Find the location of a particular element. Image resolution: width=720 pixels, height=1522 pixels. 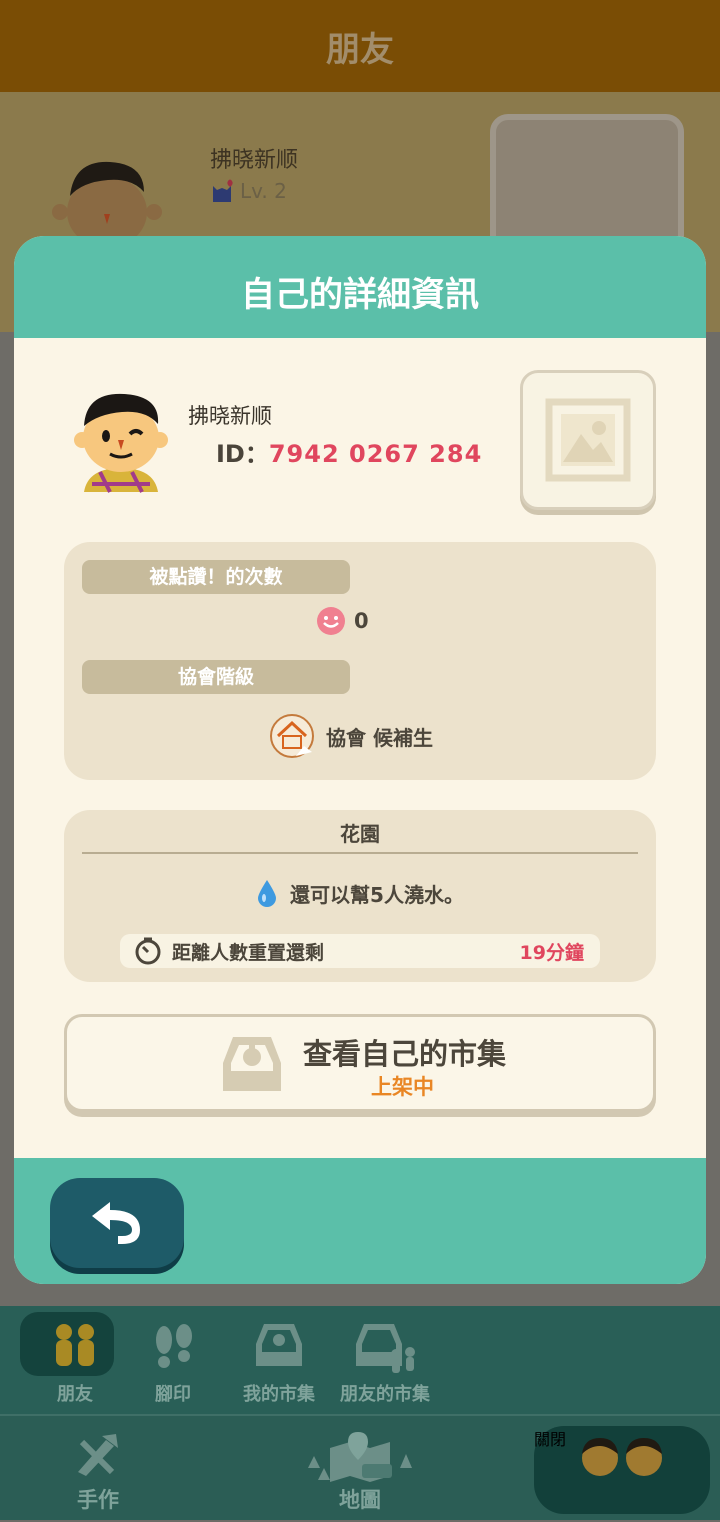

page-title: 朋友 is located at coordinates (360, 50).